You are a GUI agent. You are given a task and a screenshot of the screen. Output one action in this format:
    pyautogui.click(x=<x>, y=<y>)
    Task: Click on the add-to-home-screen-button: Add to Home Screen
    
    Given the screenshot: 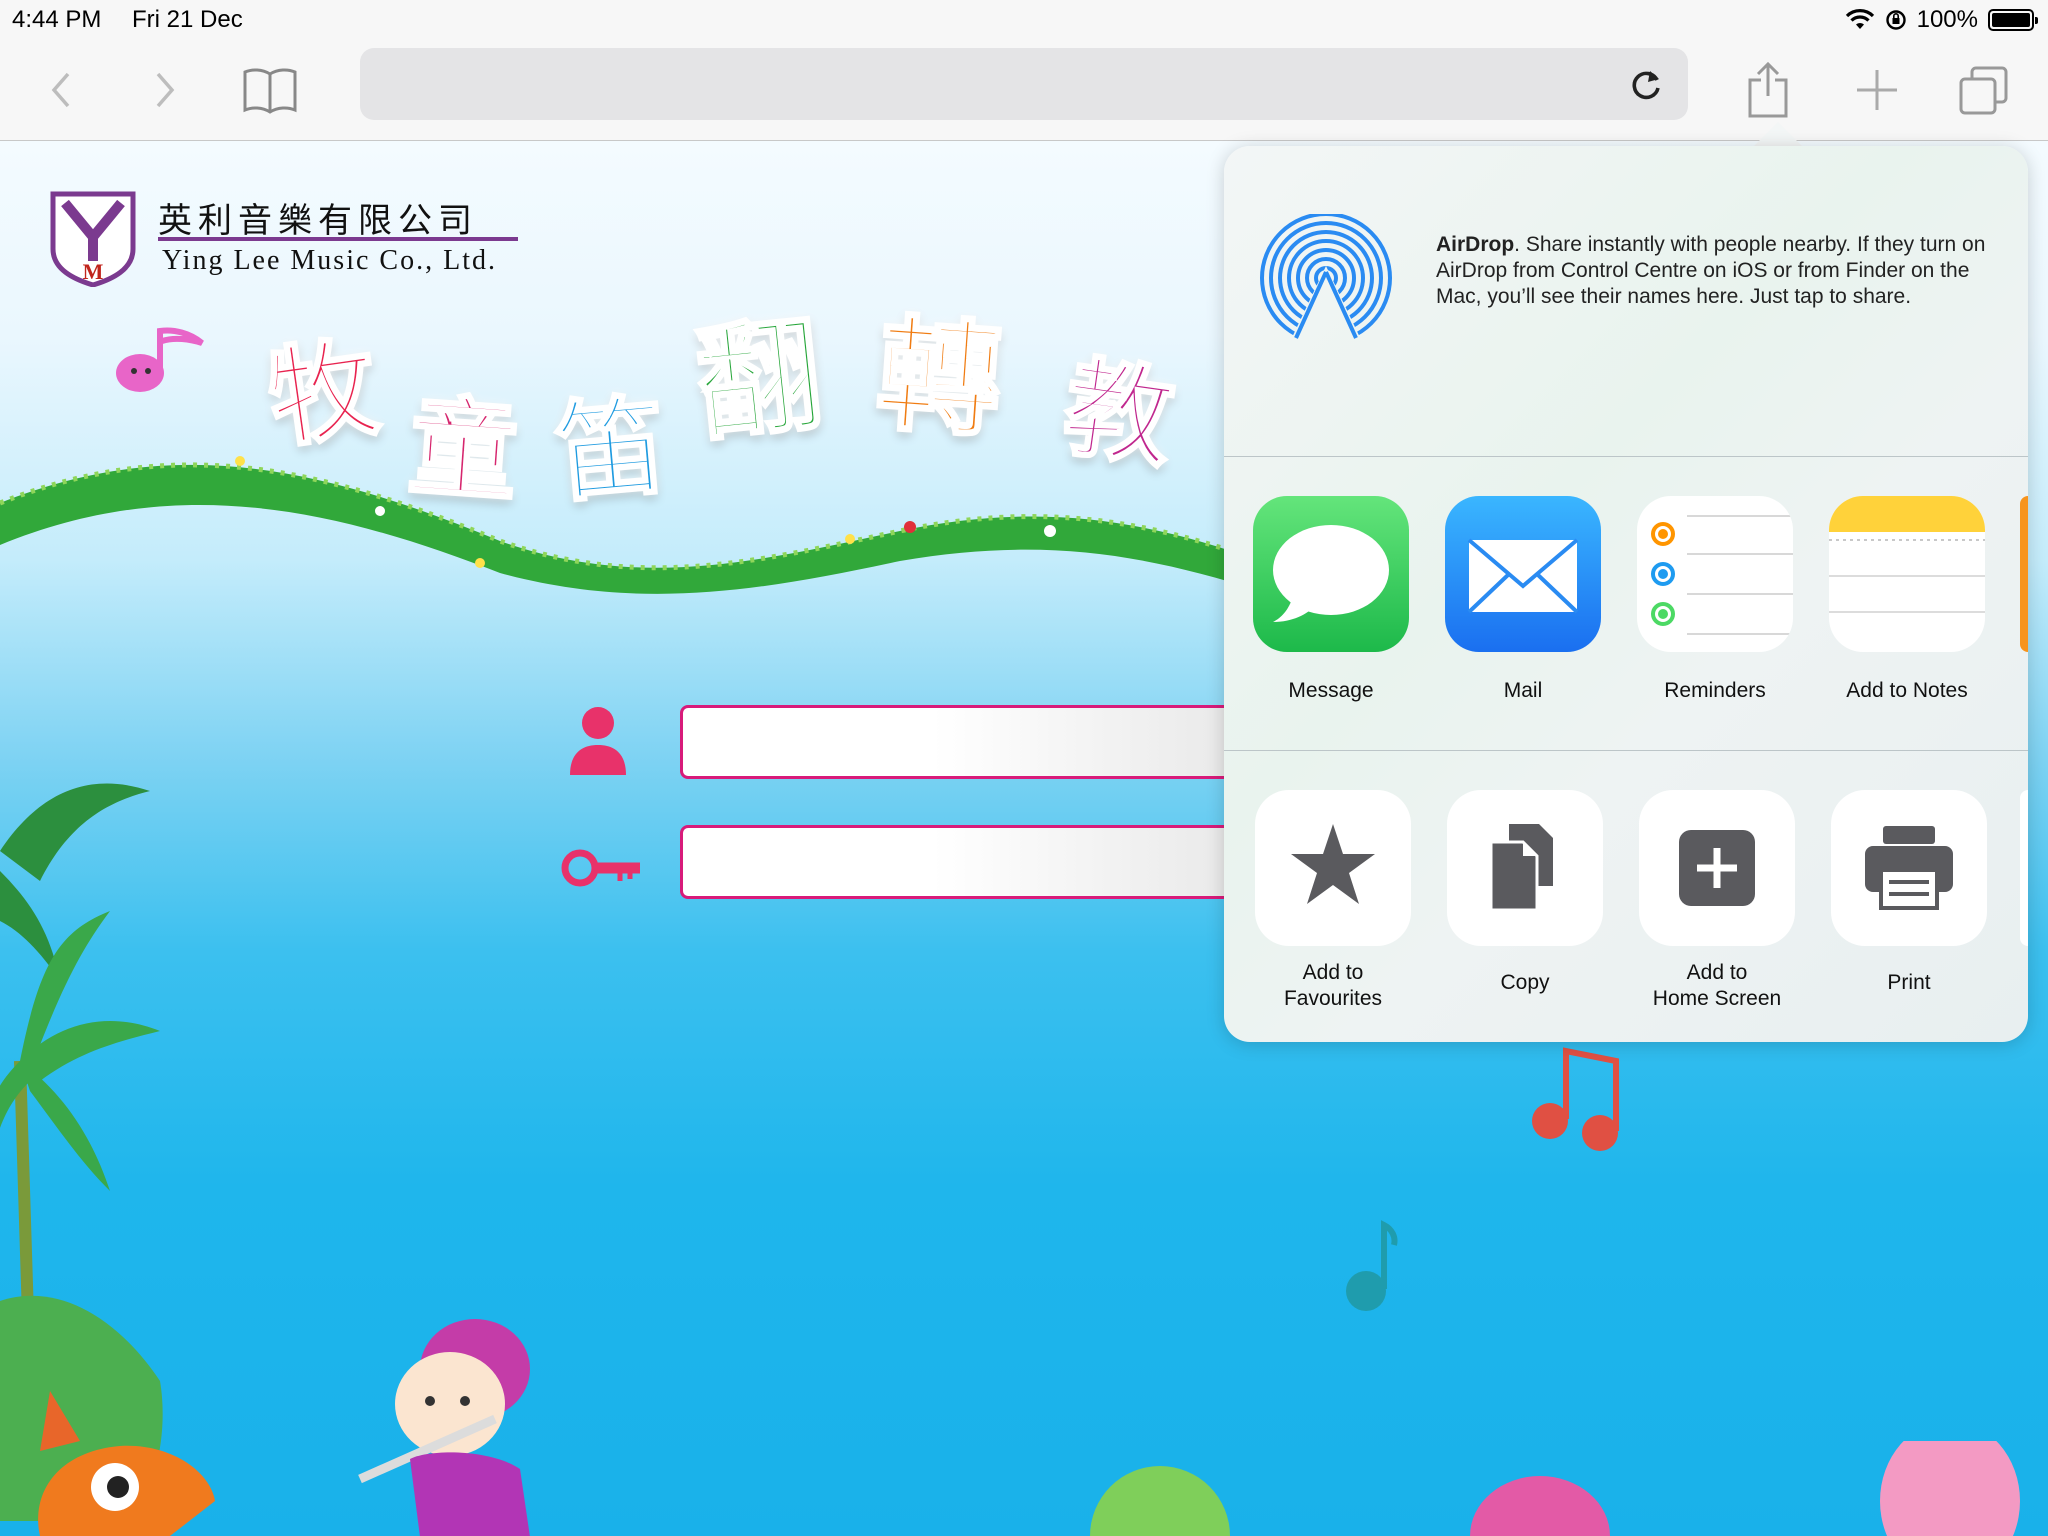 What is the action you would take?
    pyautogui.click(x=1717, y=901)
    